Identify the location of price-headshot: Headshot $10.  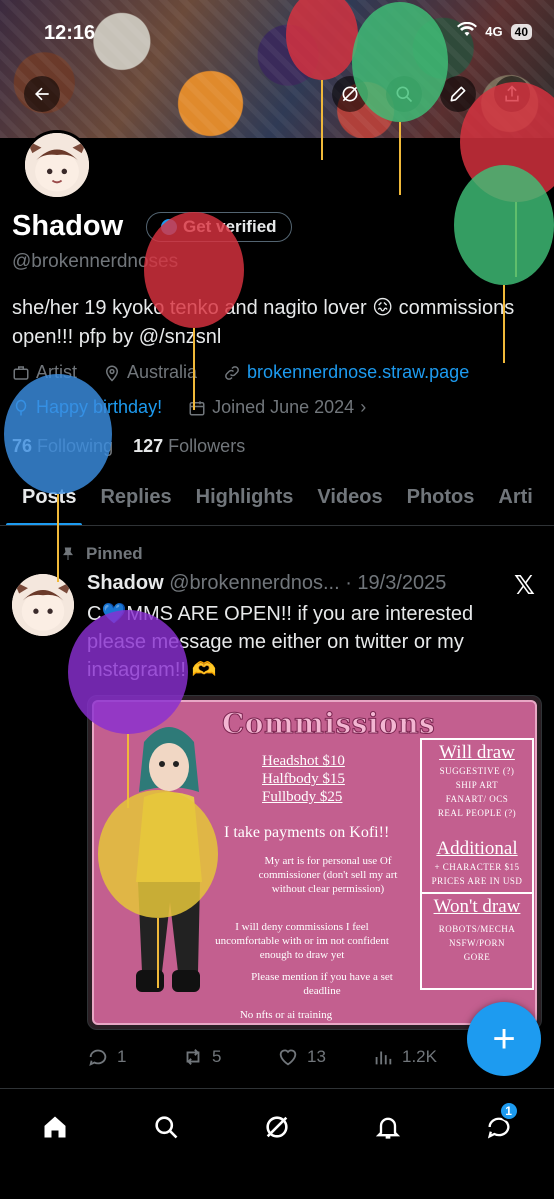
(303, 761).